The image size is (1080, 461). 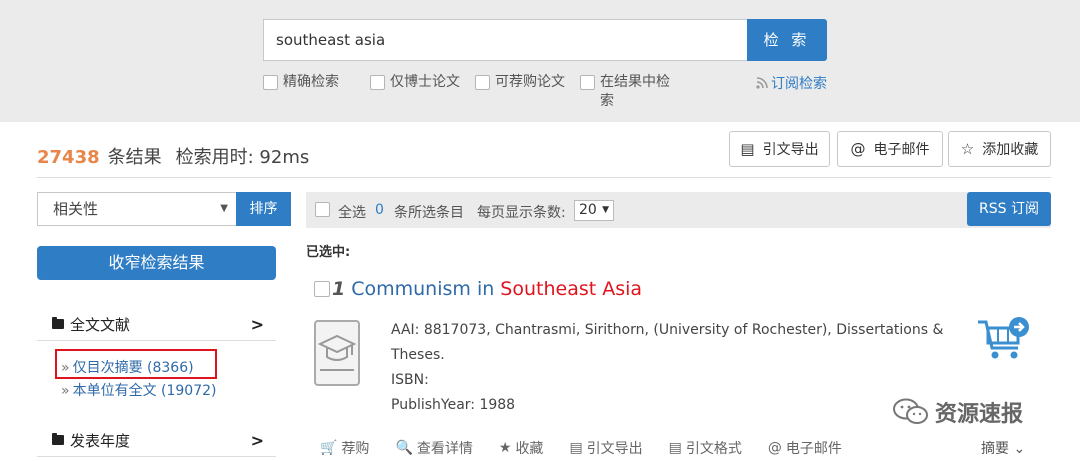 I want to click on facet-fulltext-label: 全文文献, so click(x=100, y=324).